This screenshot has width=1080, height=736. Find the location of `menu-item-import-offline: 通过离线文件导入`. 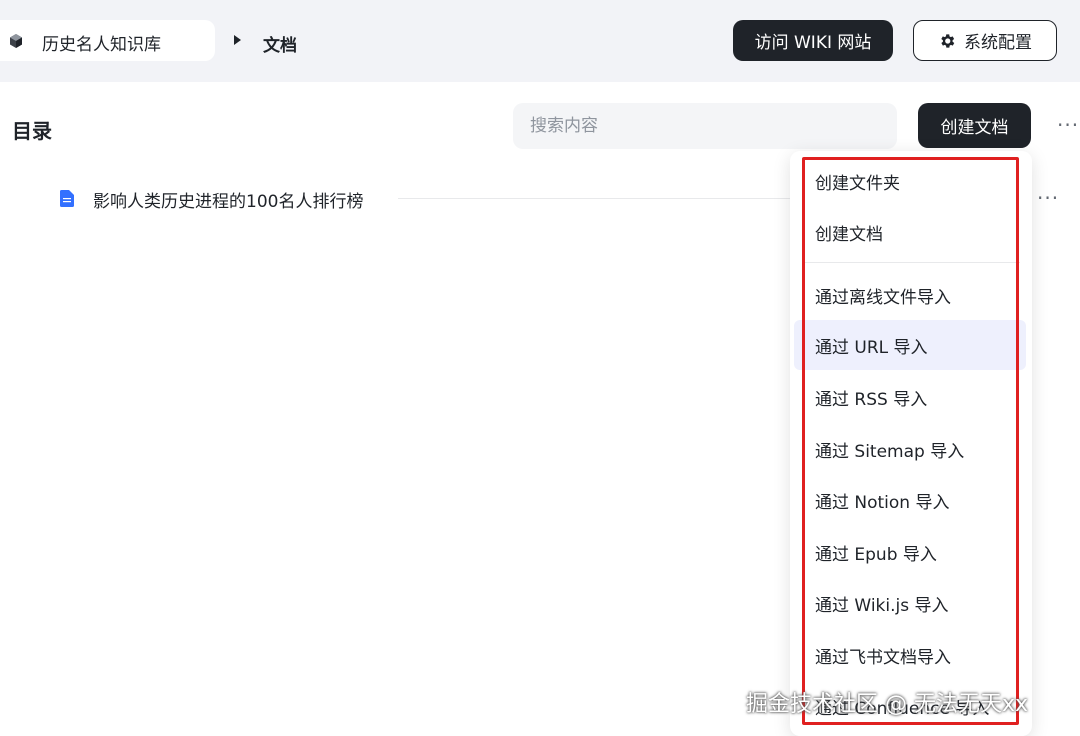

menu-item-import-offline: 通过离线文件导入 is located at coordinates (910, 295).